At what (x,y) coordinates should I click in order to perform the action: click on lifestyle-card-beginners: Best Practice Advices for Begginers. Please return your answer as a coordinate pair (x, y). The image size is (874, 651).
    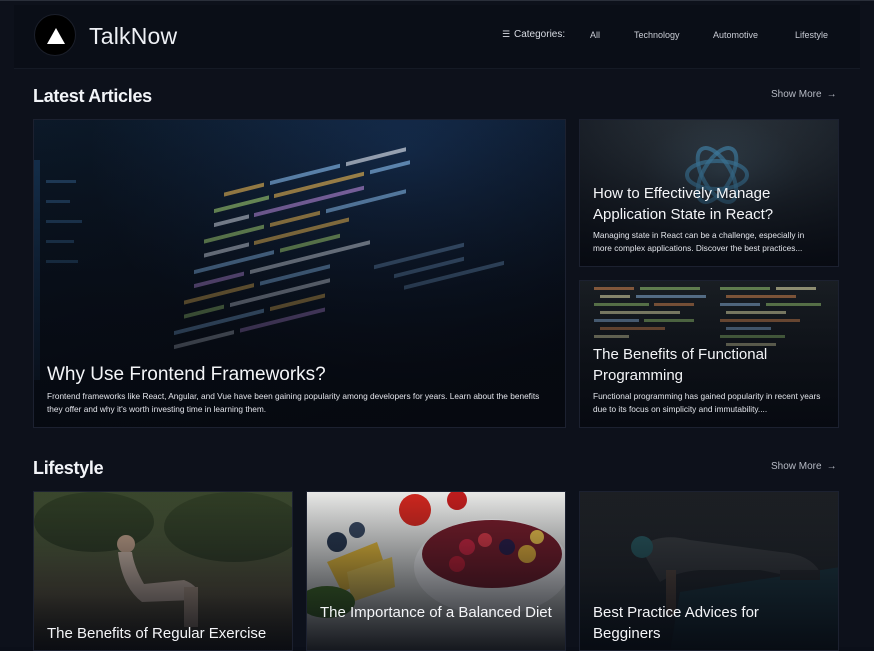
    Looking at the image, I should click on (709, 571).